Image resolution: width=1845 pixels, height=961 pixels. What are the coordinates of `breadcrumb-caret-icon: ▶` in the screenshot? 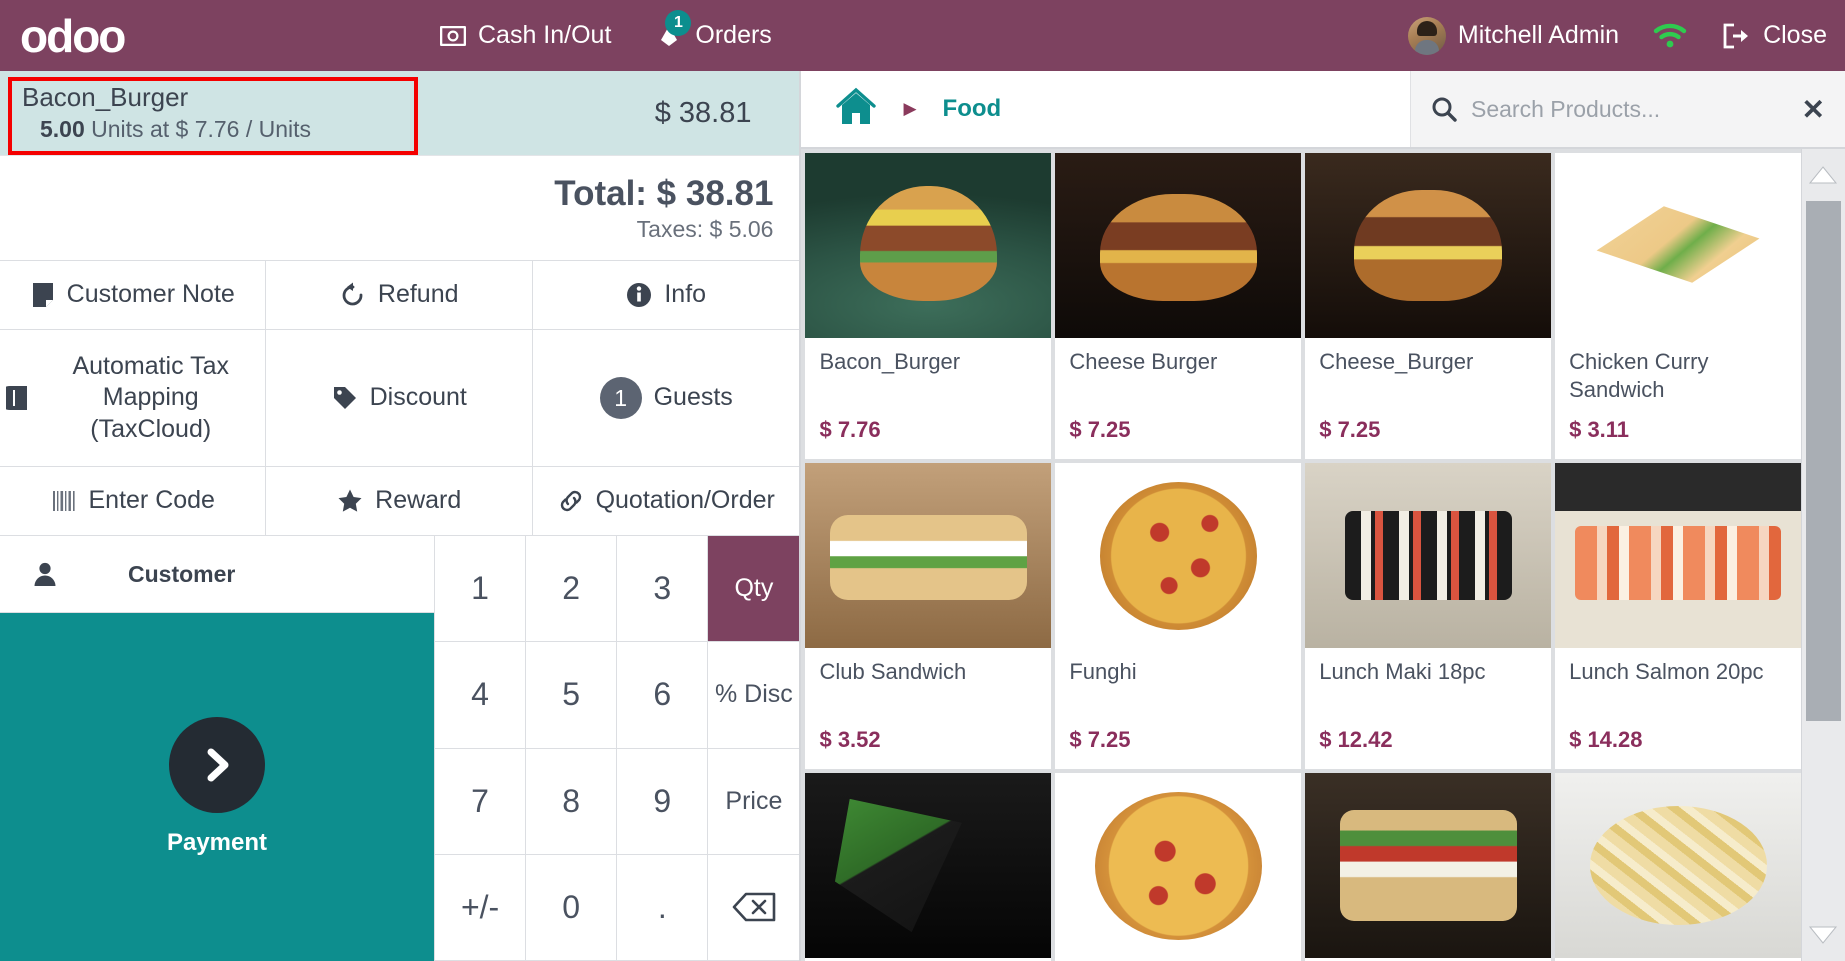 It's located at (910, 108).